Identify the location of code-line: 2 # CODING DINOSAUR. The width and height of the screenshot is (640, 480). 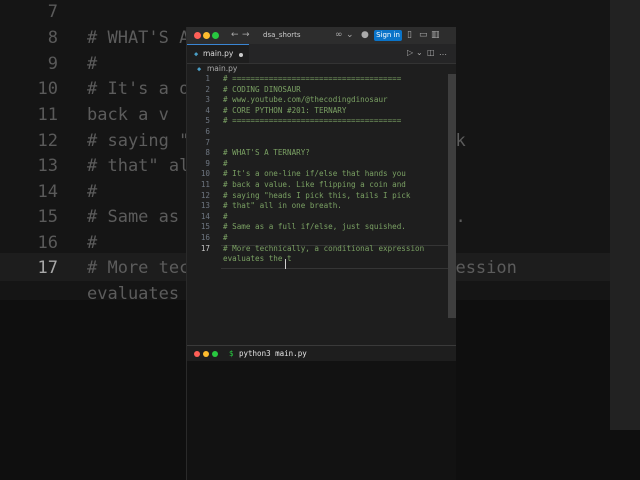
(253, 89).